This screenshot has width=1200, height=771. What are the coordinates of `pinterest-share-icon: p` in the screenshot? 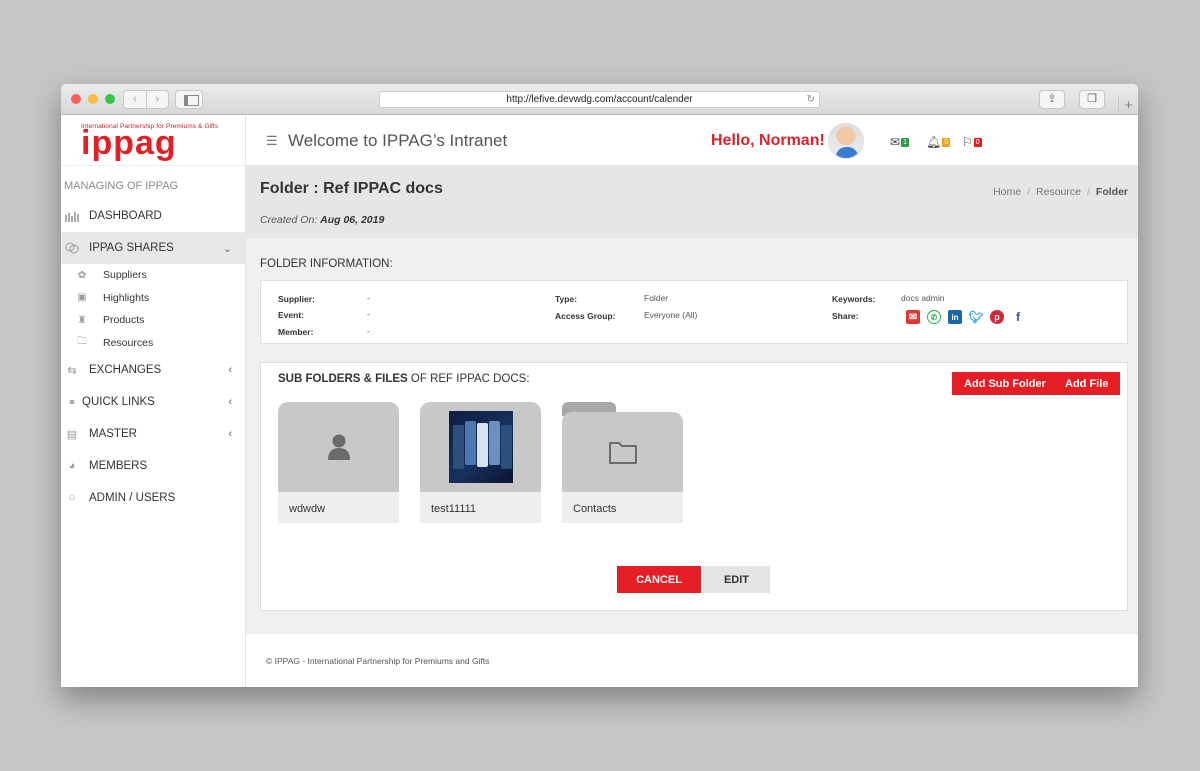 It's located at (997, 317).